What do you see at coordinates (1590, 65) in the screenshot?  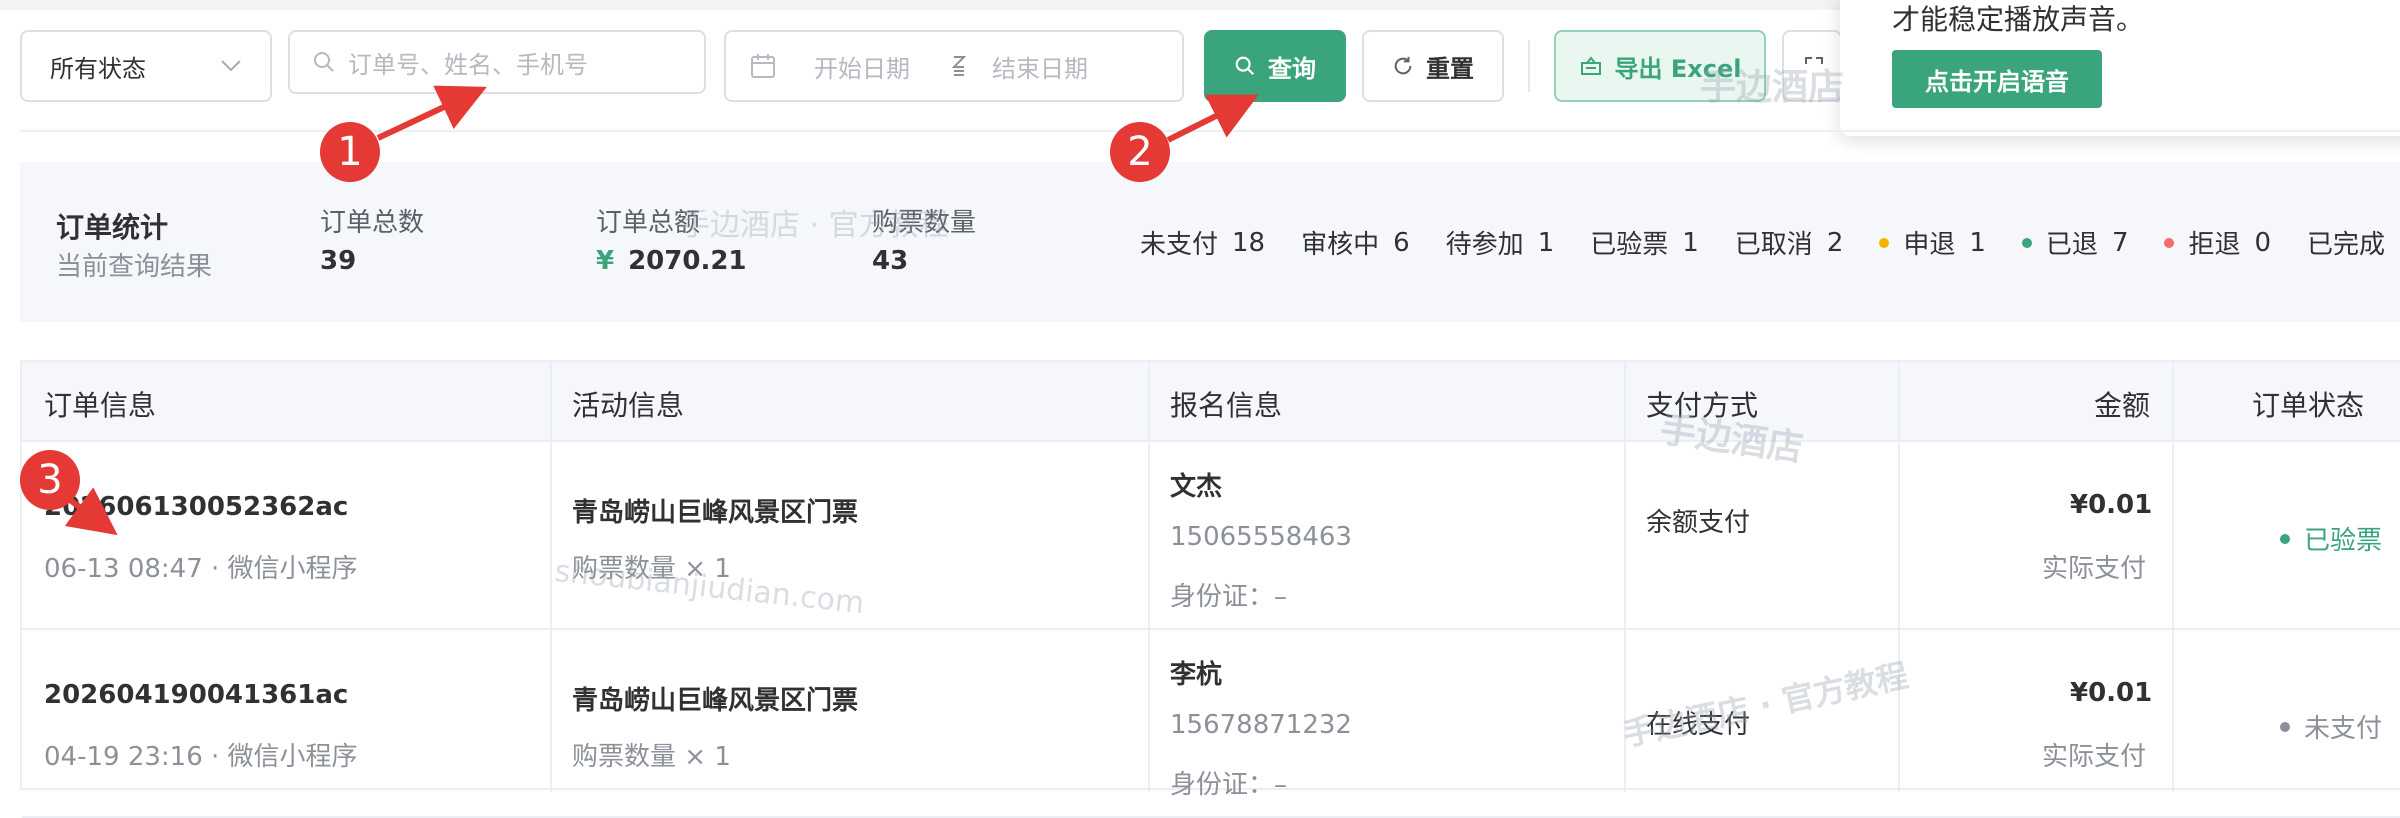 I see `download-icon` at bounding box center [1590, 65].